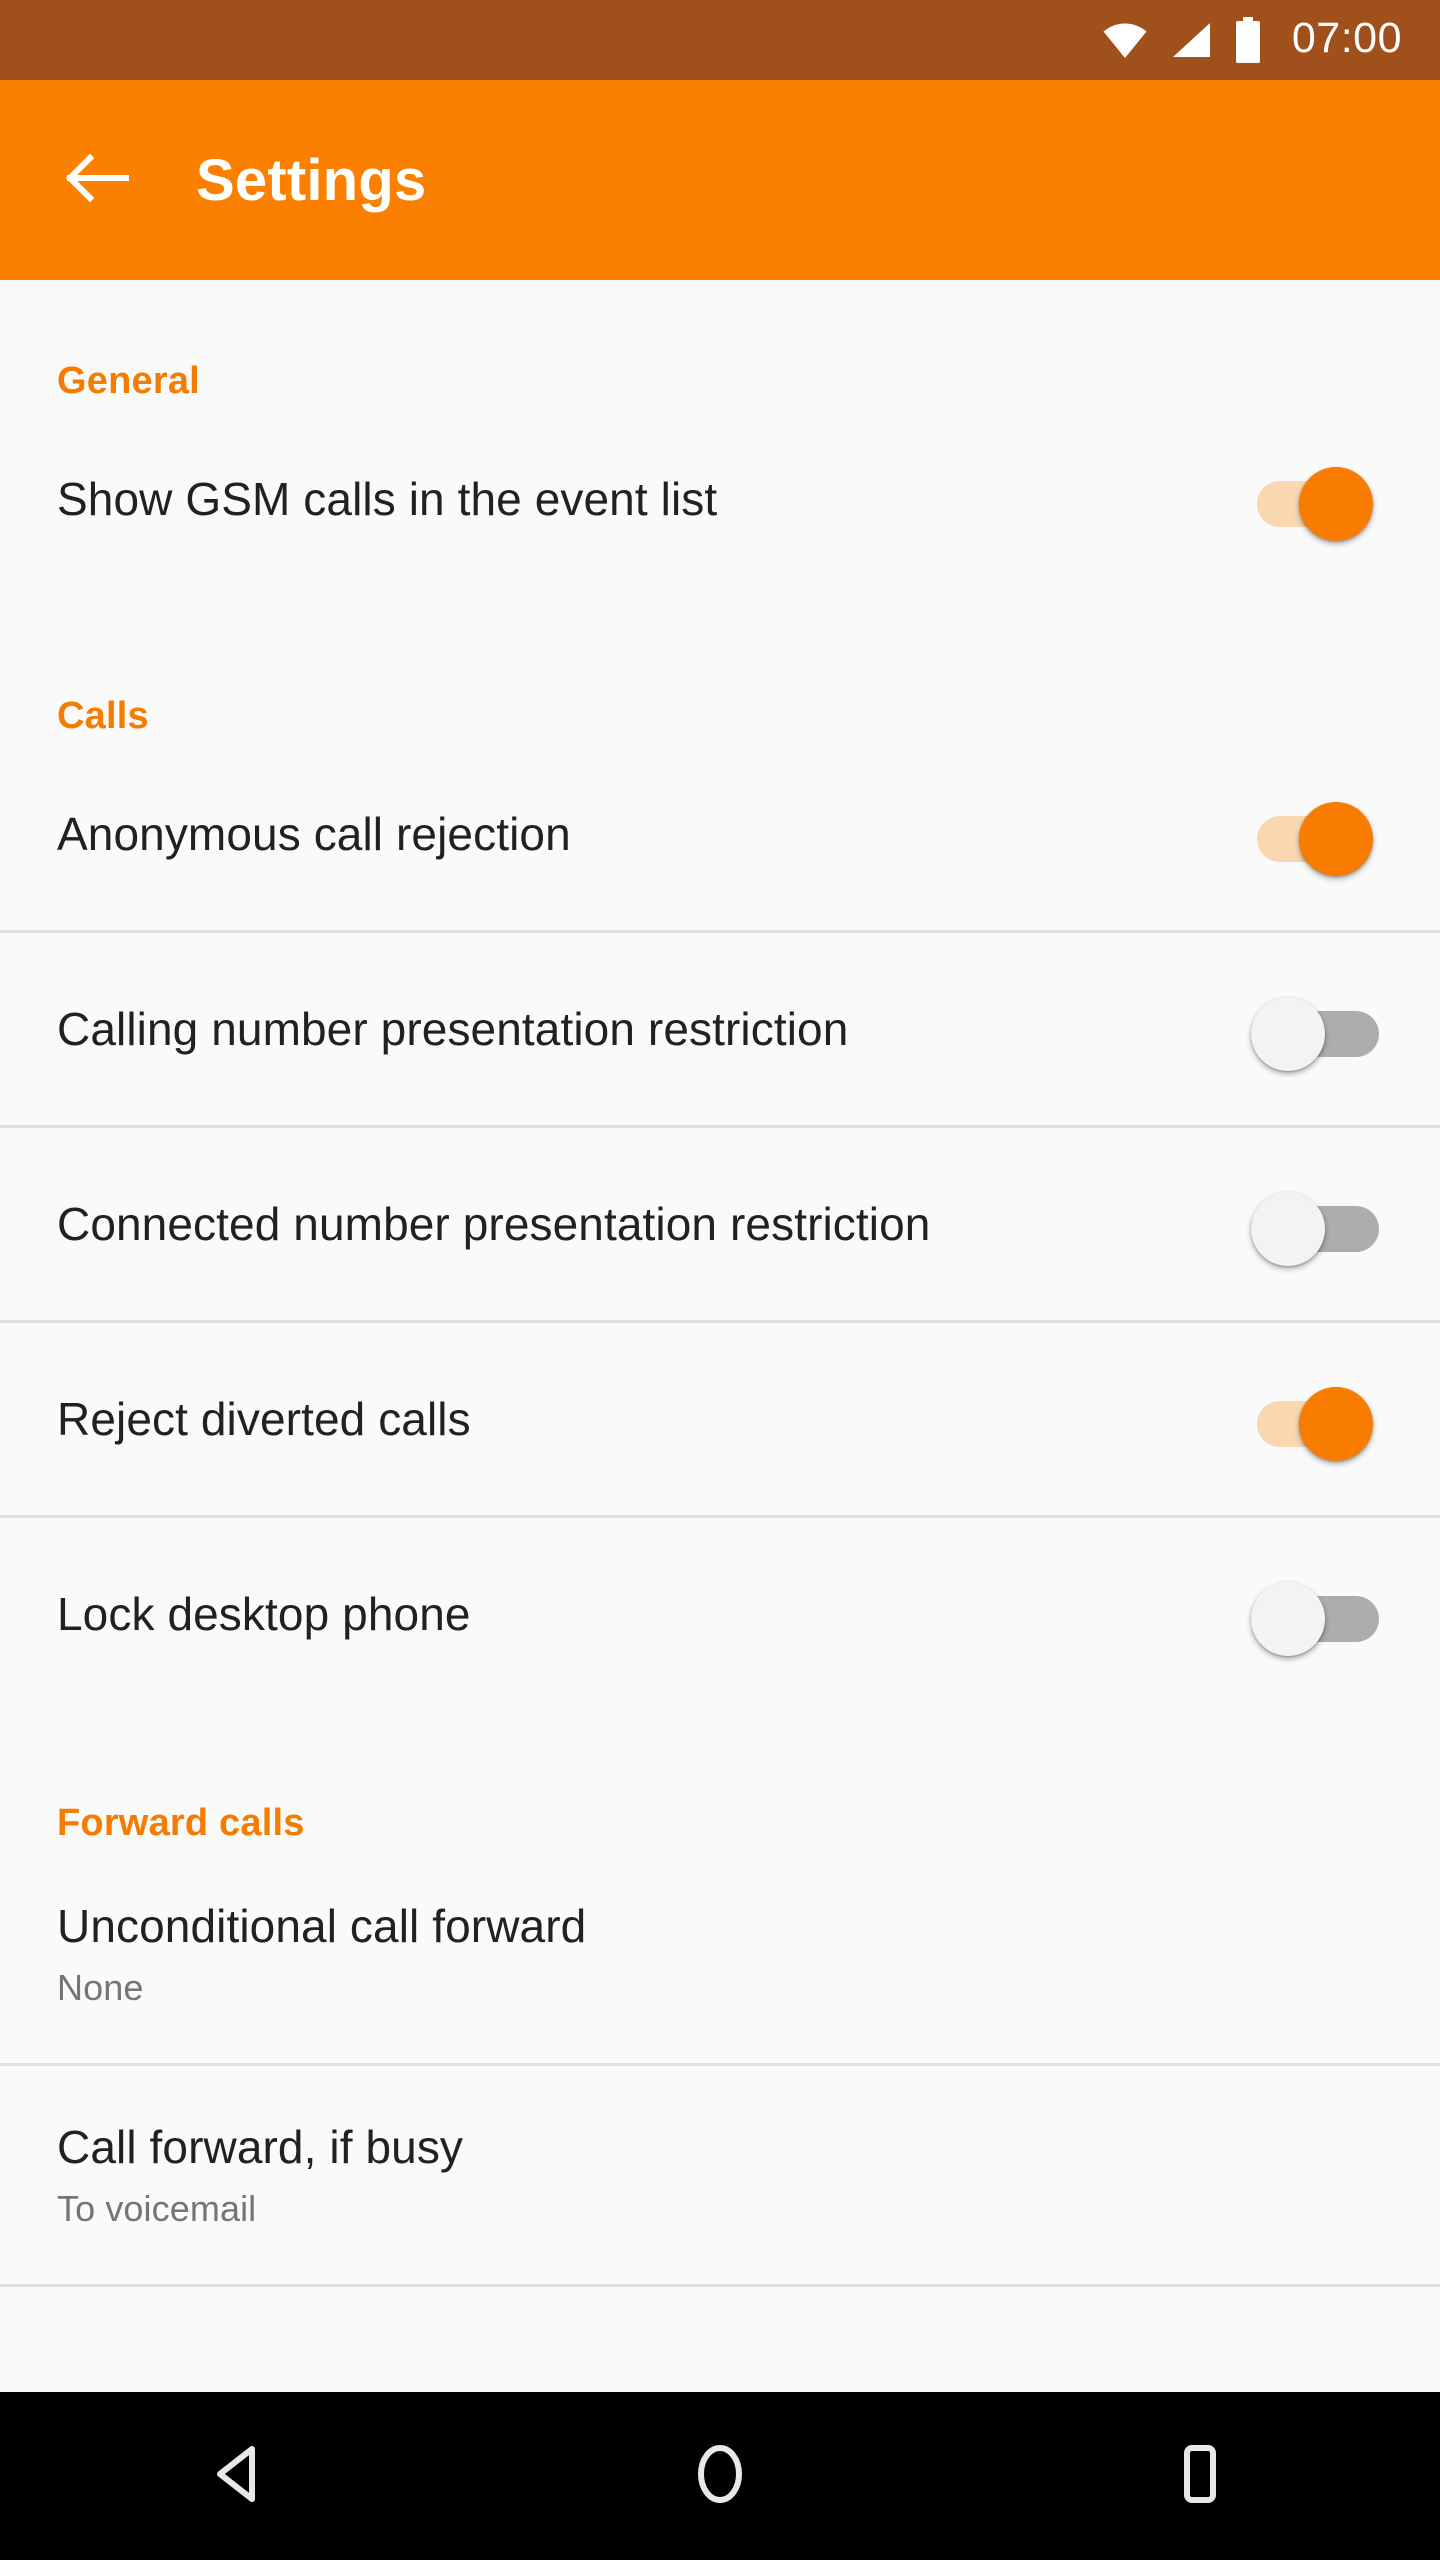 This screenshot has height=2560, width=1440. Describe the element at coordinates (1191, 40) in the screenshot. I see `cellular-signal-icon` at that location.